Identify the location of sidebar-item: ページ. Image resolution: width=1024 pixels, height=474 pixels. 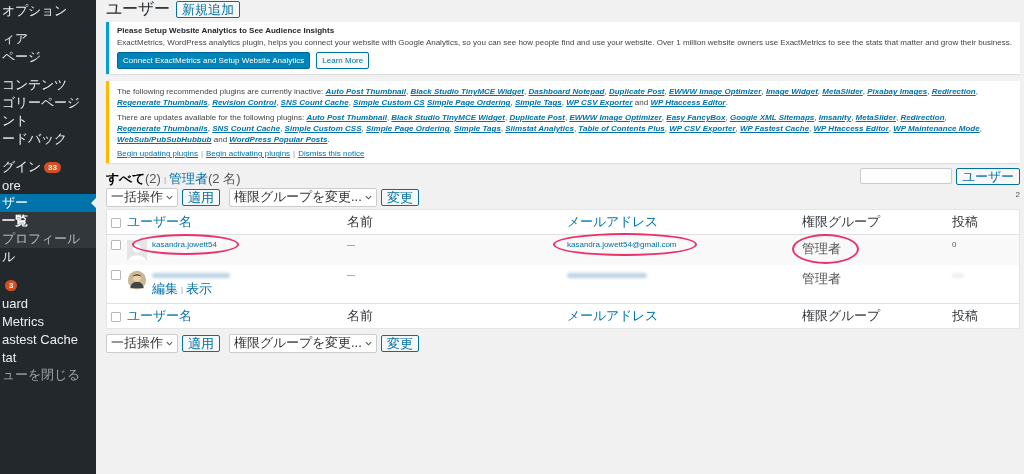
(48, 57).